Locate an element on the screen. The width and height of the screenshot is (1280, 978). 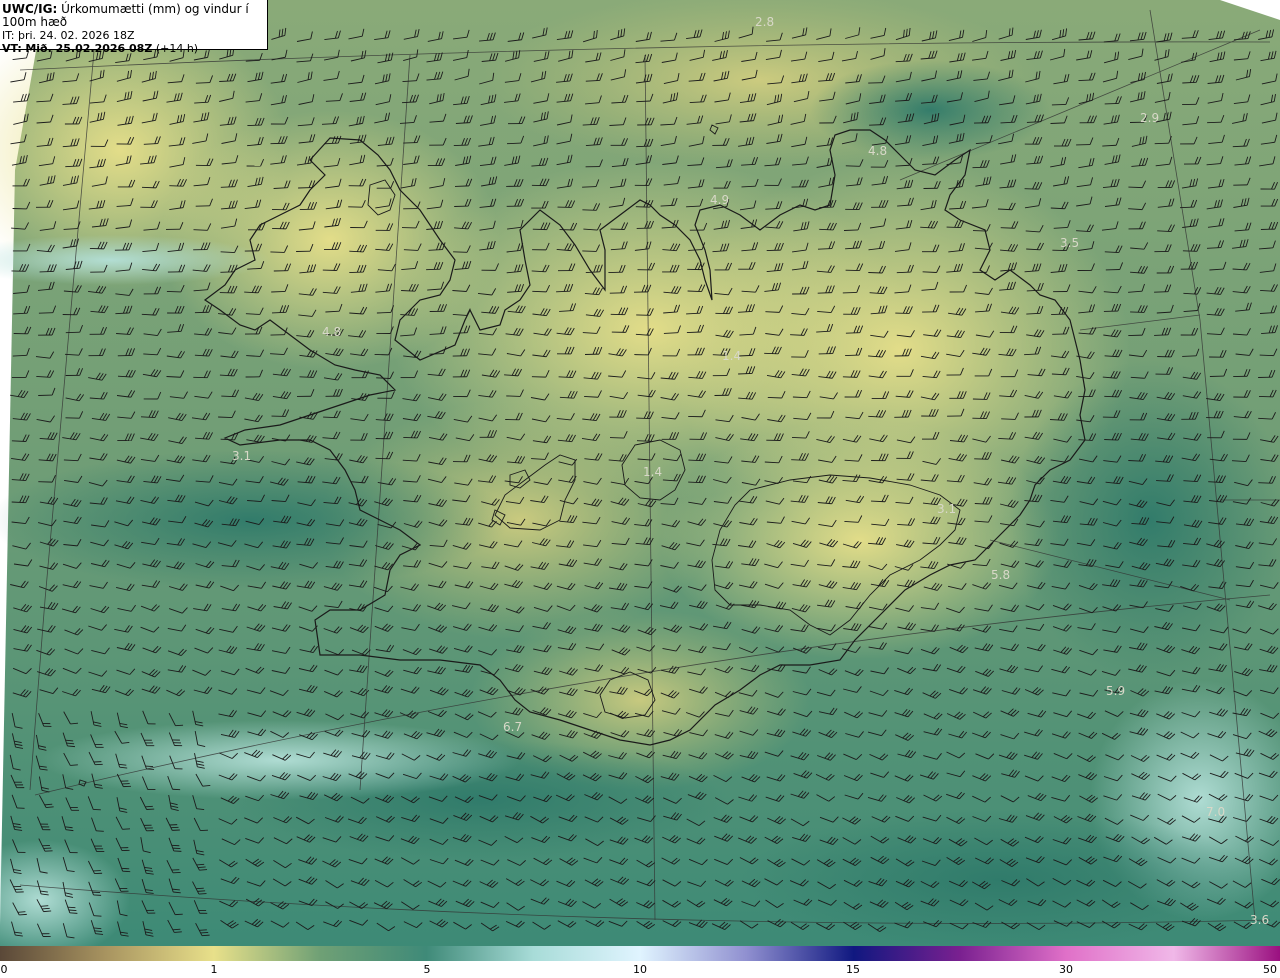
map-label: 6.7 is located at coordinates (512, 727).